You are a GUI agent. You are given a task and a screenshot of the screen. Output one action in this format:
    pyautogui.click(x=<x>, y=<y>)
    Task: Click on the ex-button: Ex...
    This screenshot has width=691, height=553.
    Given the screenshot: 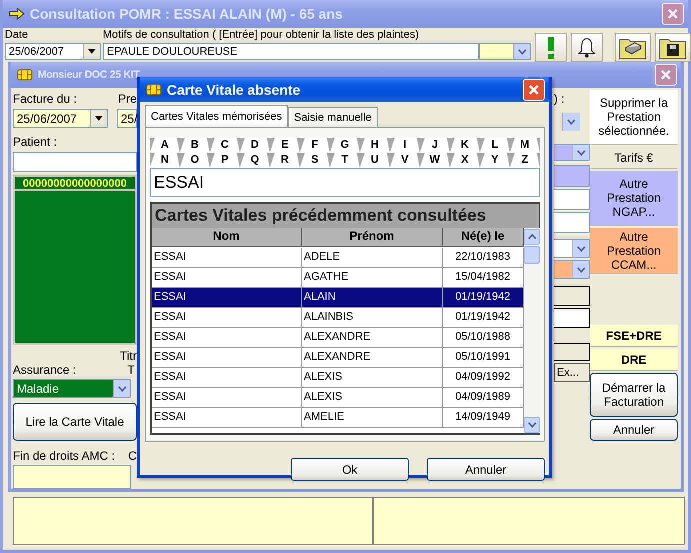 What is the action you would take?
    pyautogui.click(x=572, y=372)
    